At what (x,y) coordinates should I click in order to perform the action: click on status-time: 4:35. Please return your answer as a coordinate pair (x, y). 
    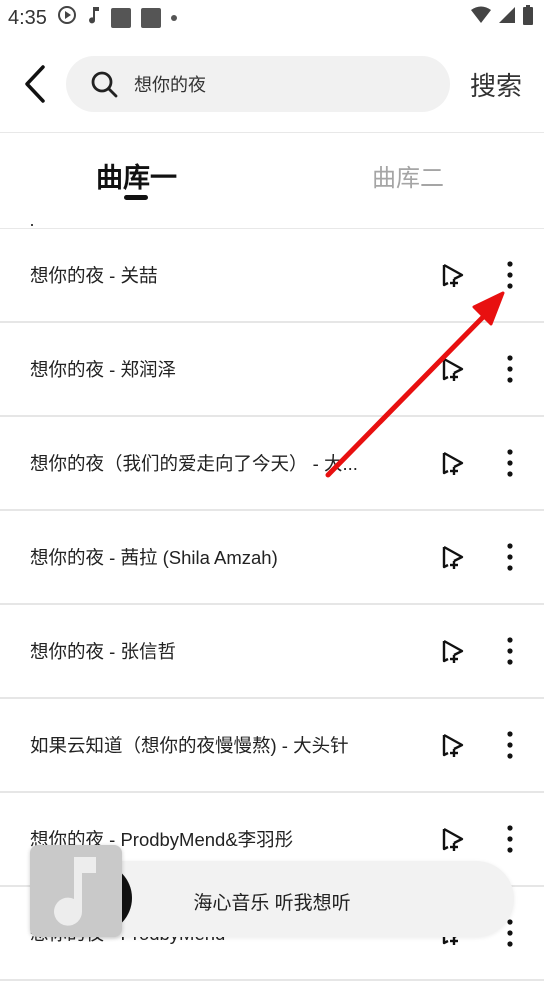
    Looking at the image, I should click on (27, 17).